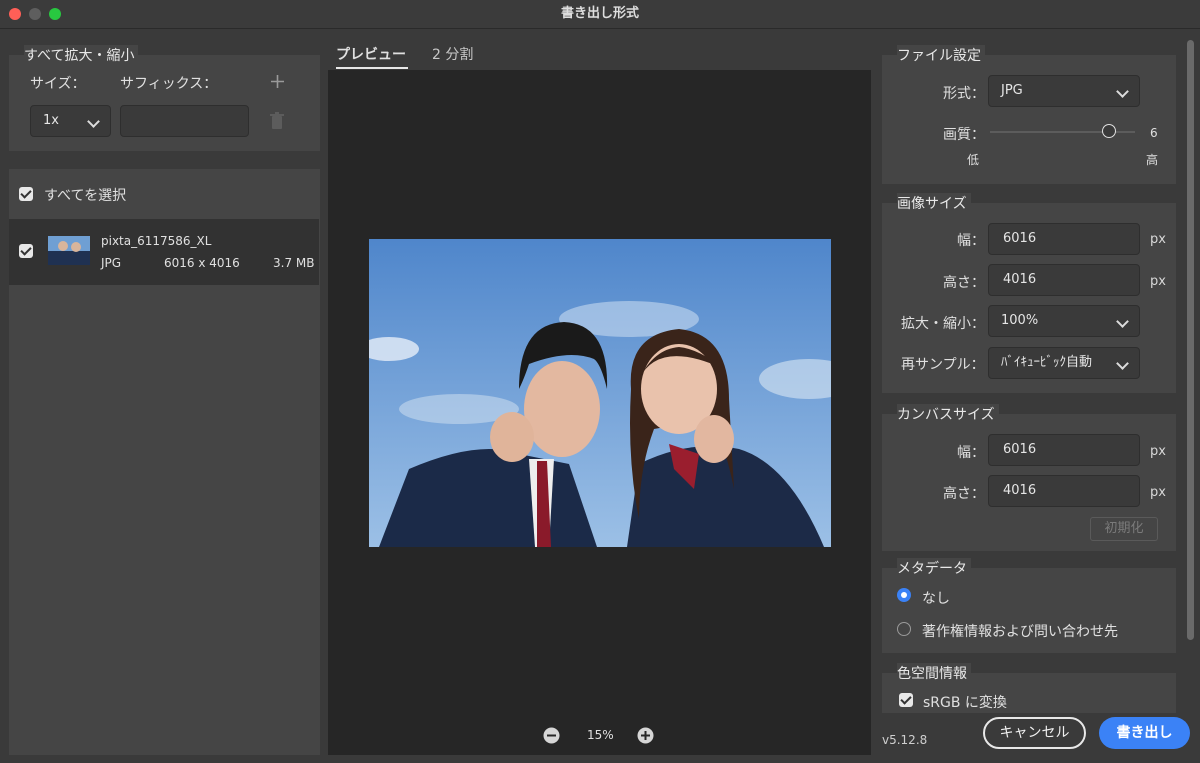  What do you see at coordinates (1158, 451) in the screenshot?
I see `canvas-width-unit: px` at bounding box center [1158, 451].